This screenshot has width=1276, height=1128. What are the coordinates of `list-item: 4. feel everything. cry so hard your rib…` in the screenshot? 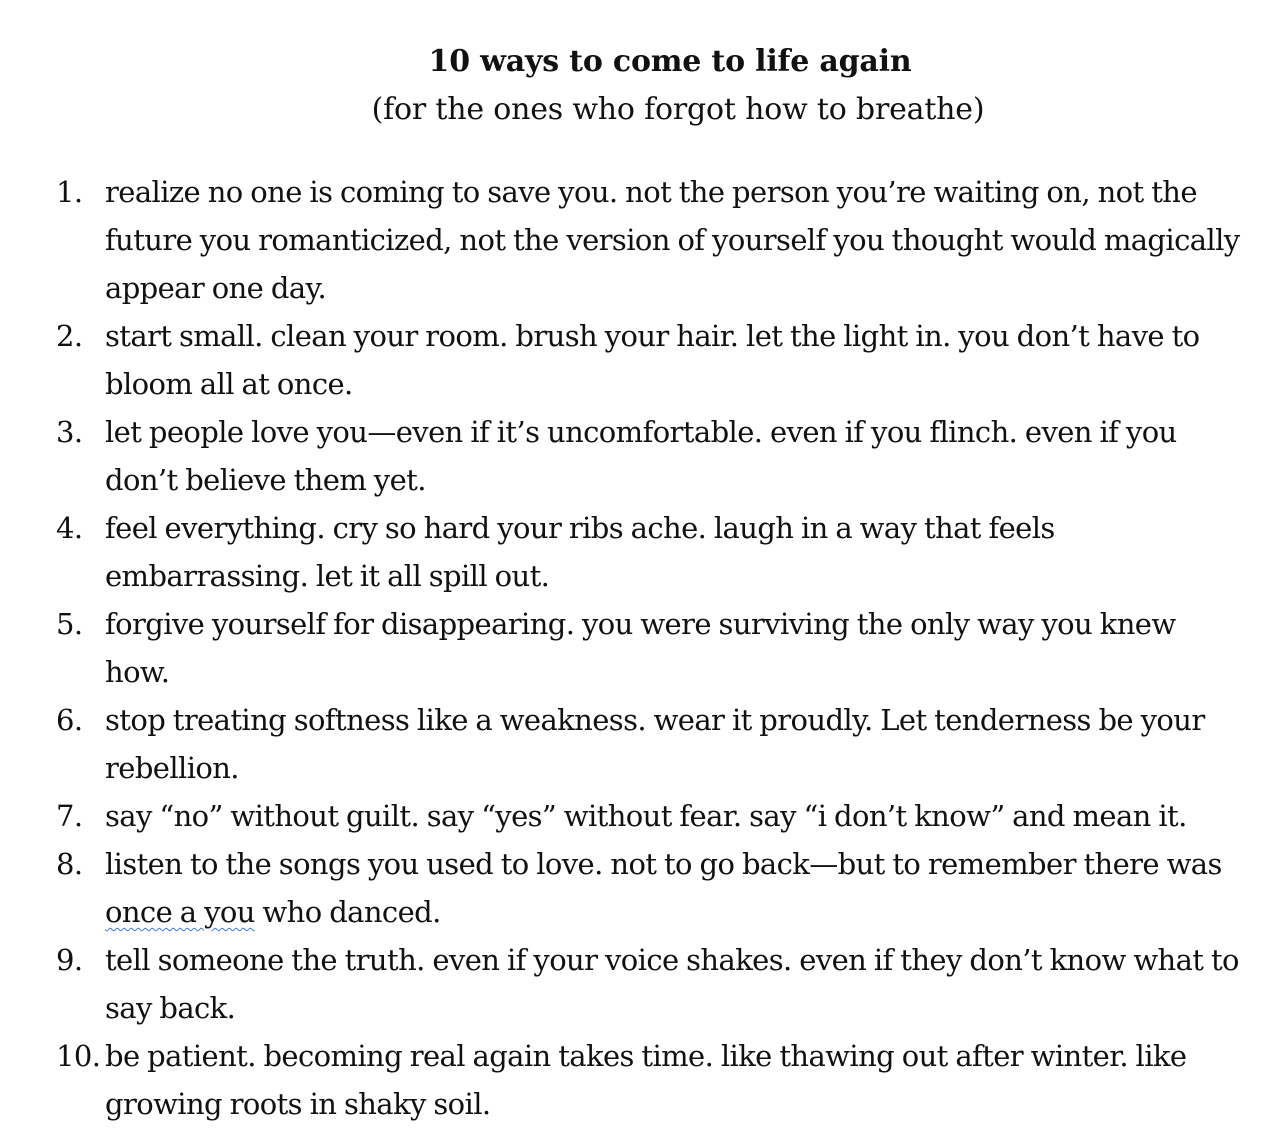 It's located at (651, 552).